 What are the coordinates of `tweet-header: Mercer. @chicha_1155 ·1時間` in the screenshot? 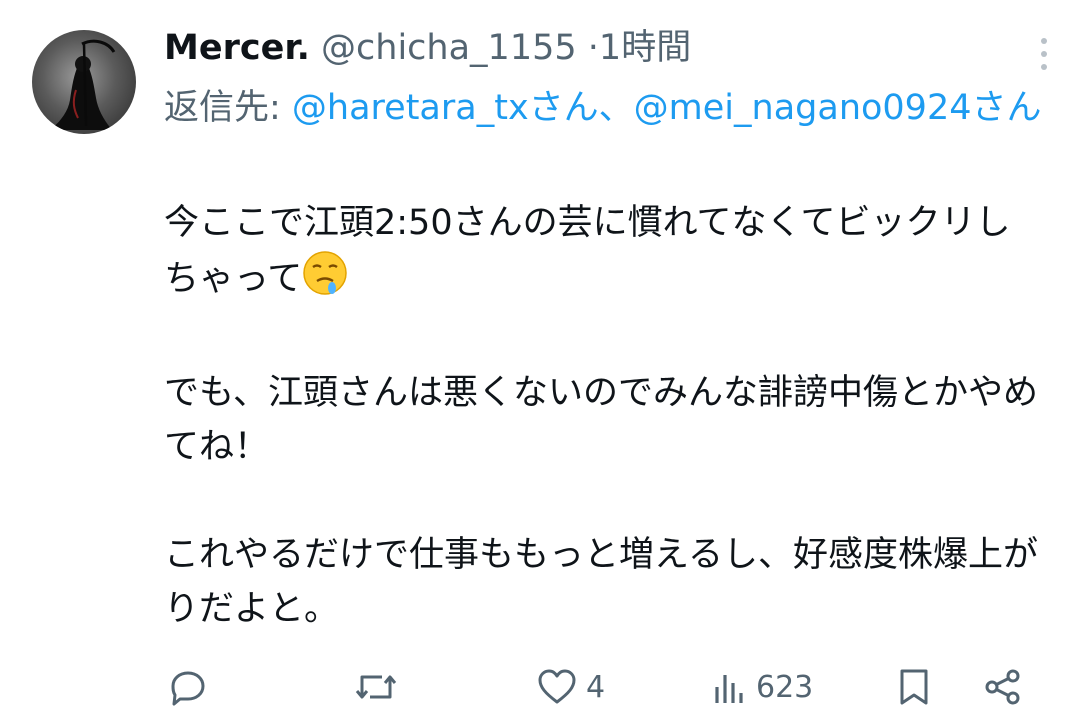 It's located at (427, 48).